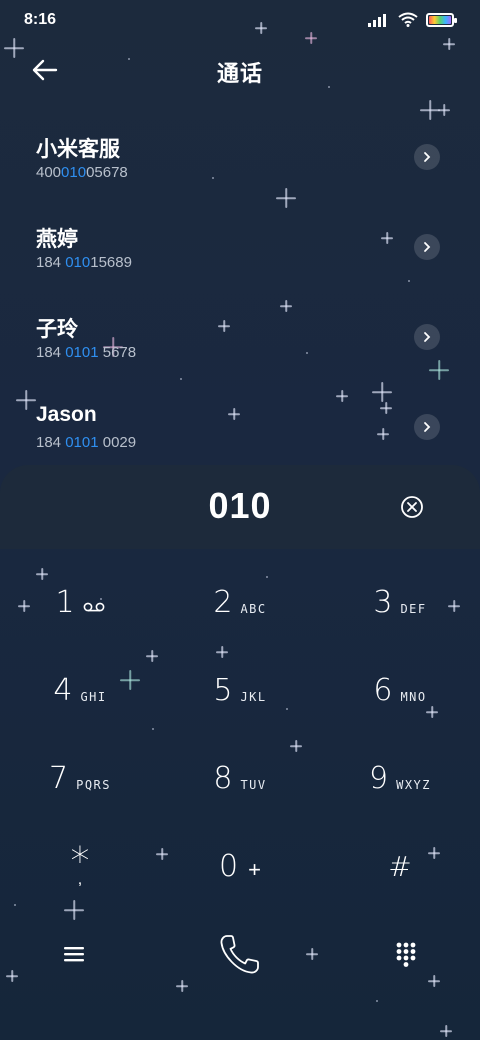 Image resolution: width=480 pixels, height=1040 pixels. I want to click on key-digit: 6, so click(383, 690).